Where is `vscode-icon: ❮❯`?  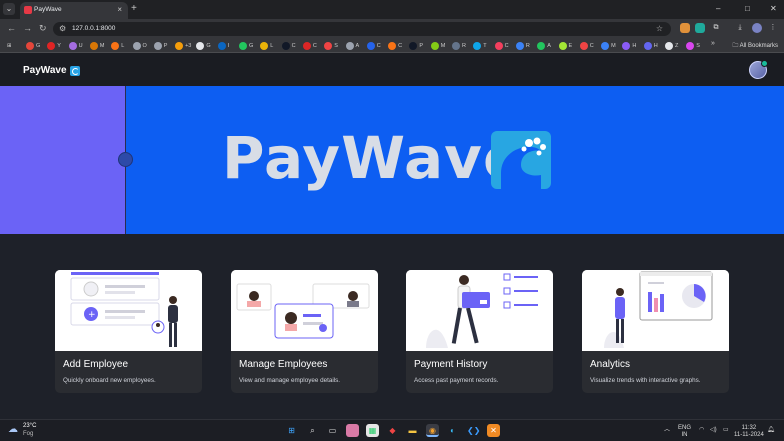 vscode-icon: ❮❯ is located at coordinates (473, 430).